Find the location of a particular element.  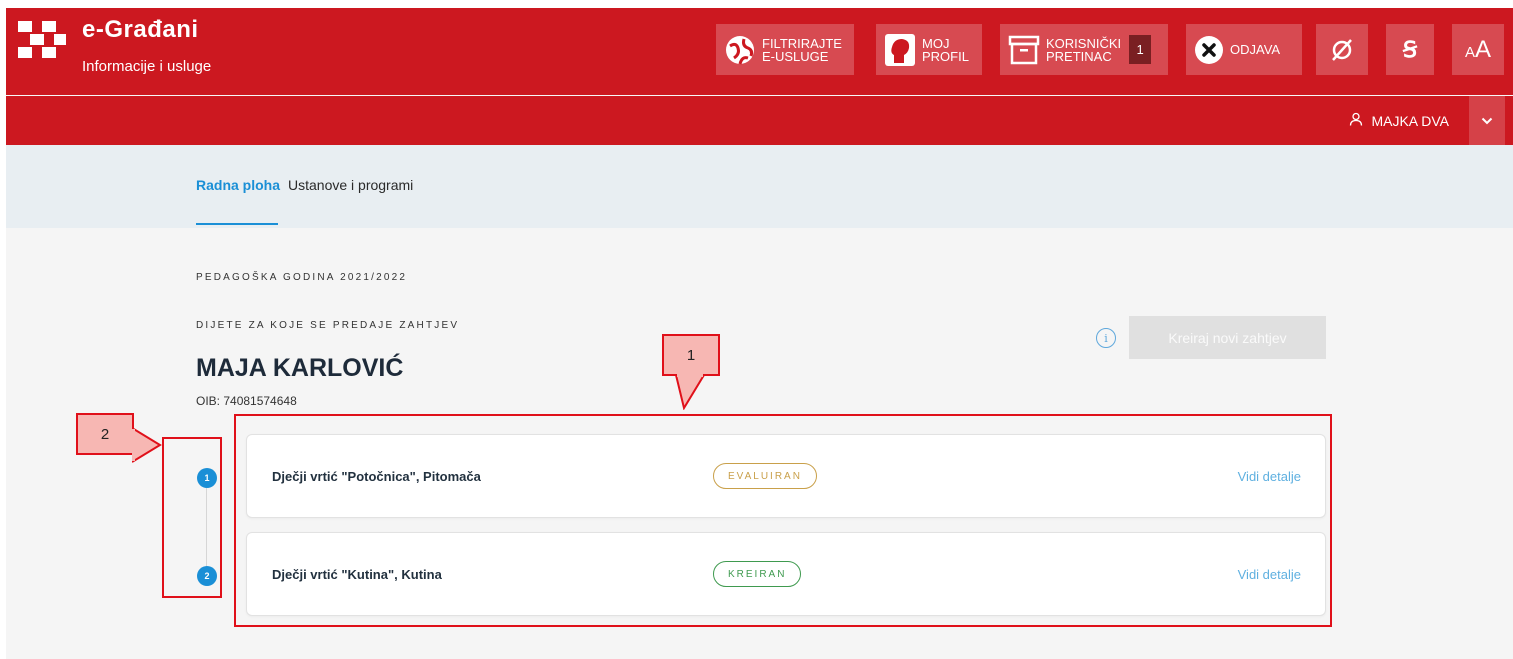

info-icon: i is located at coordinates (1106, 338).